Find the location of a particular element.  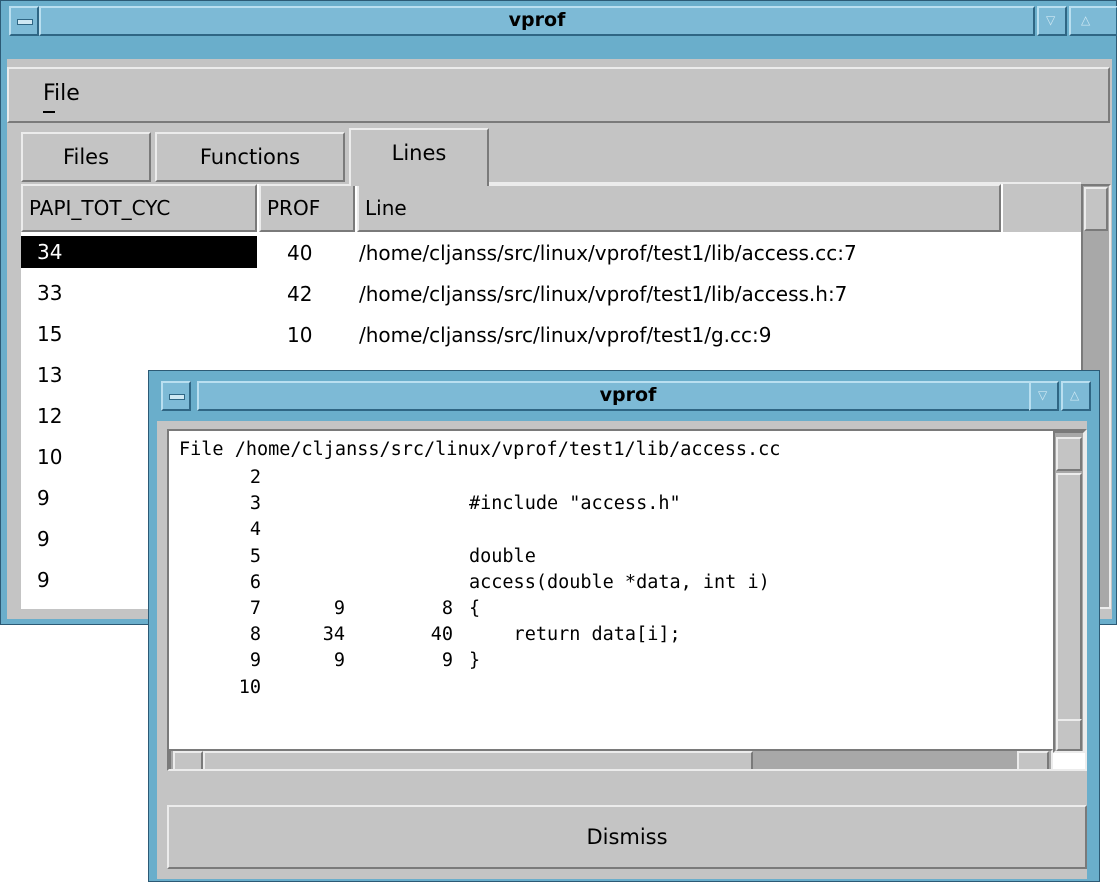

source-line-code: access(double *data, int i) is located at coordinates (619, 582).